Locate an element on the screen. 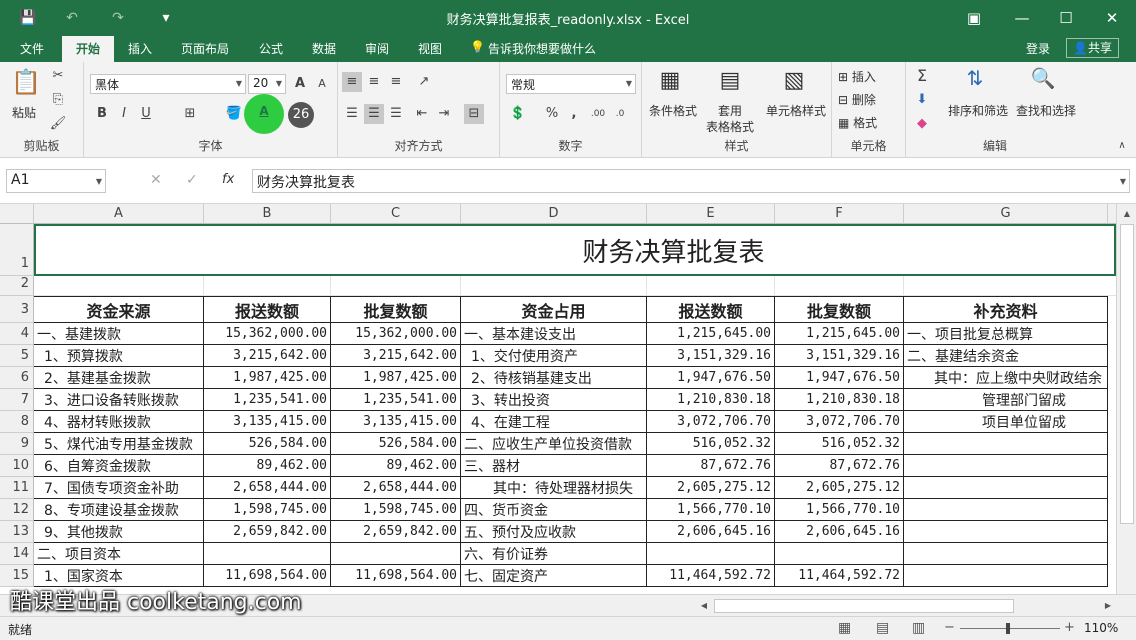  table-cell: 二、基建结余资金 is located at coordinates (1006, 356).